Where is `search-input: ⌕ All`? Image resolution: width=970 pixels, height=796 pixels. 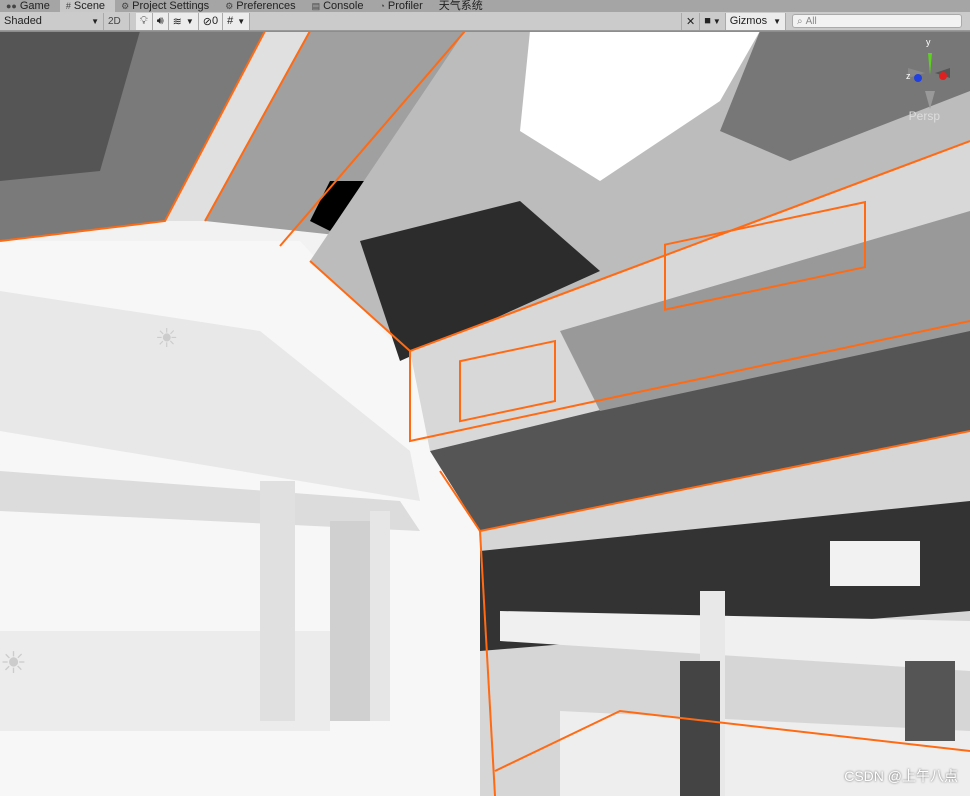
search-input: ⌕ All is located at coordinates (877, 21).